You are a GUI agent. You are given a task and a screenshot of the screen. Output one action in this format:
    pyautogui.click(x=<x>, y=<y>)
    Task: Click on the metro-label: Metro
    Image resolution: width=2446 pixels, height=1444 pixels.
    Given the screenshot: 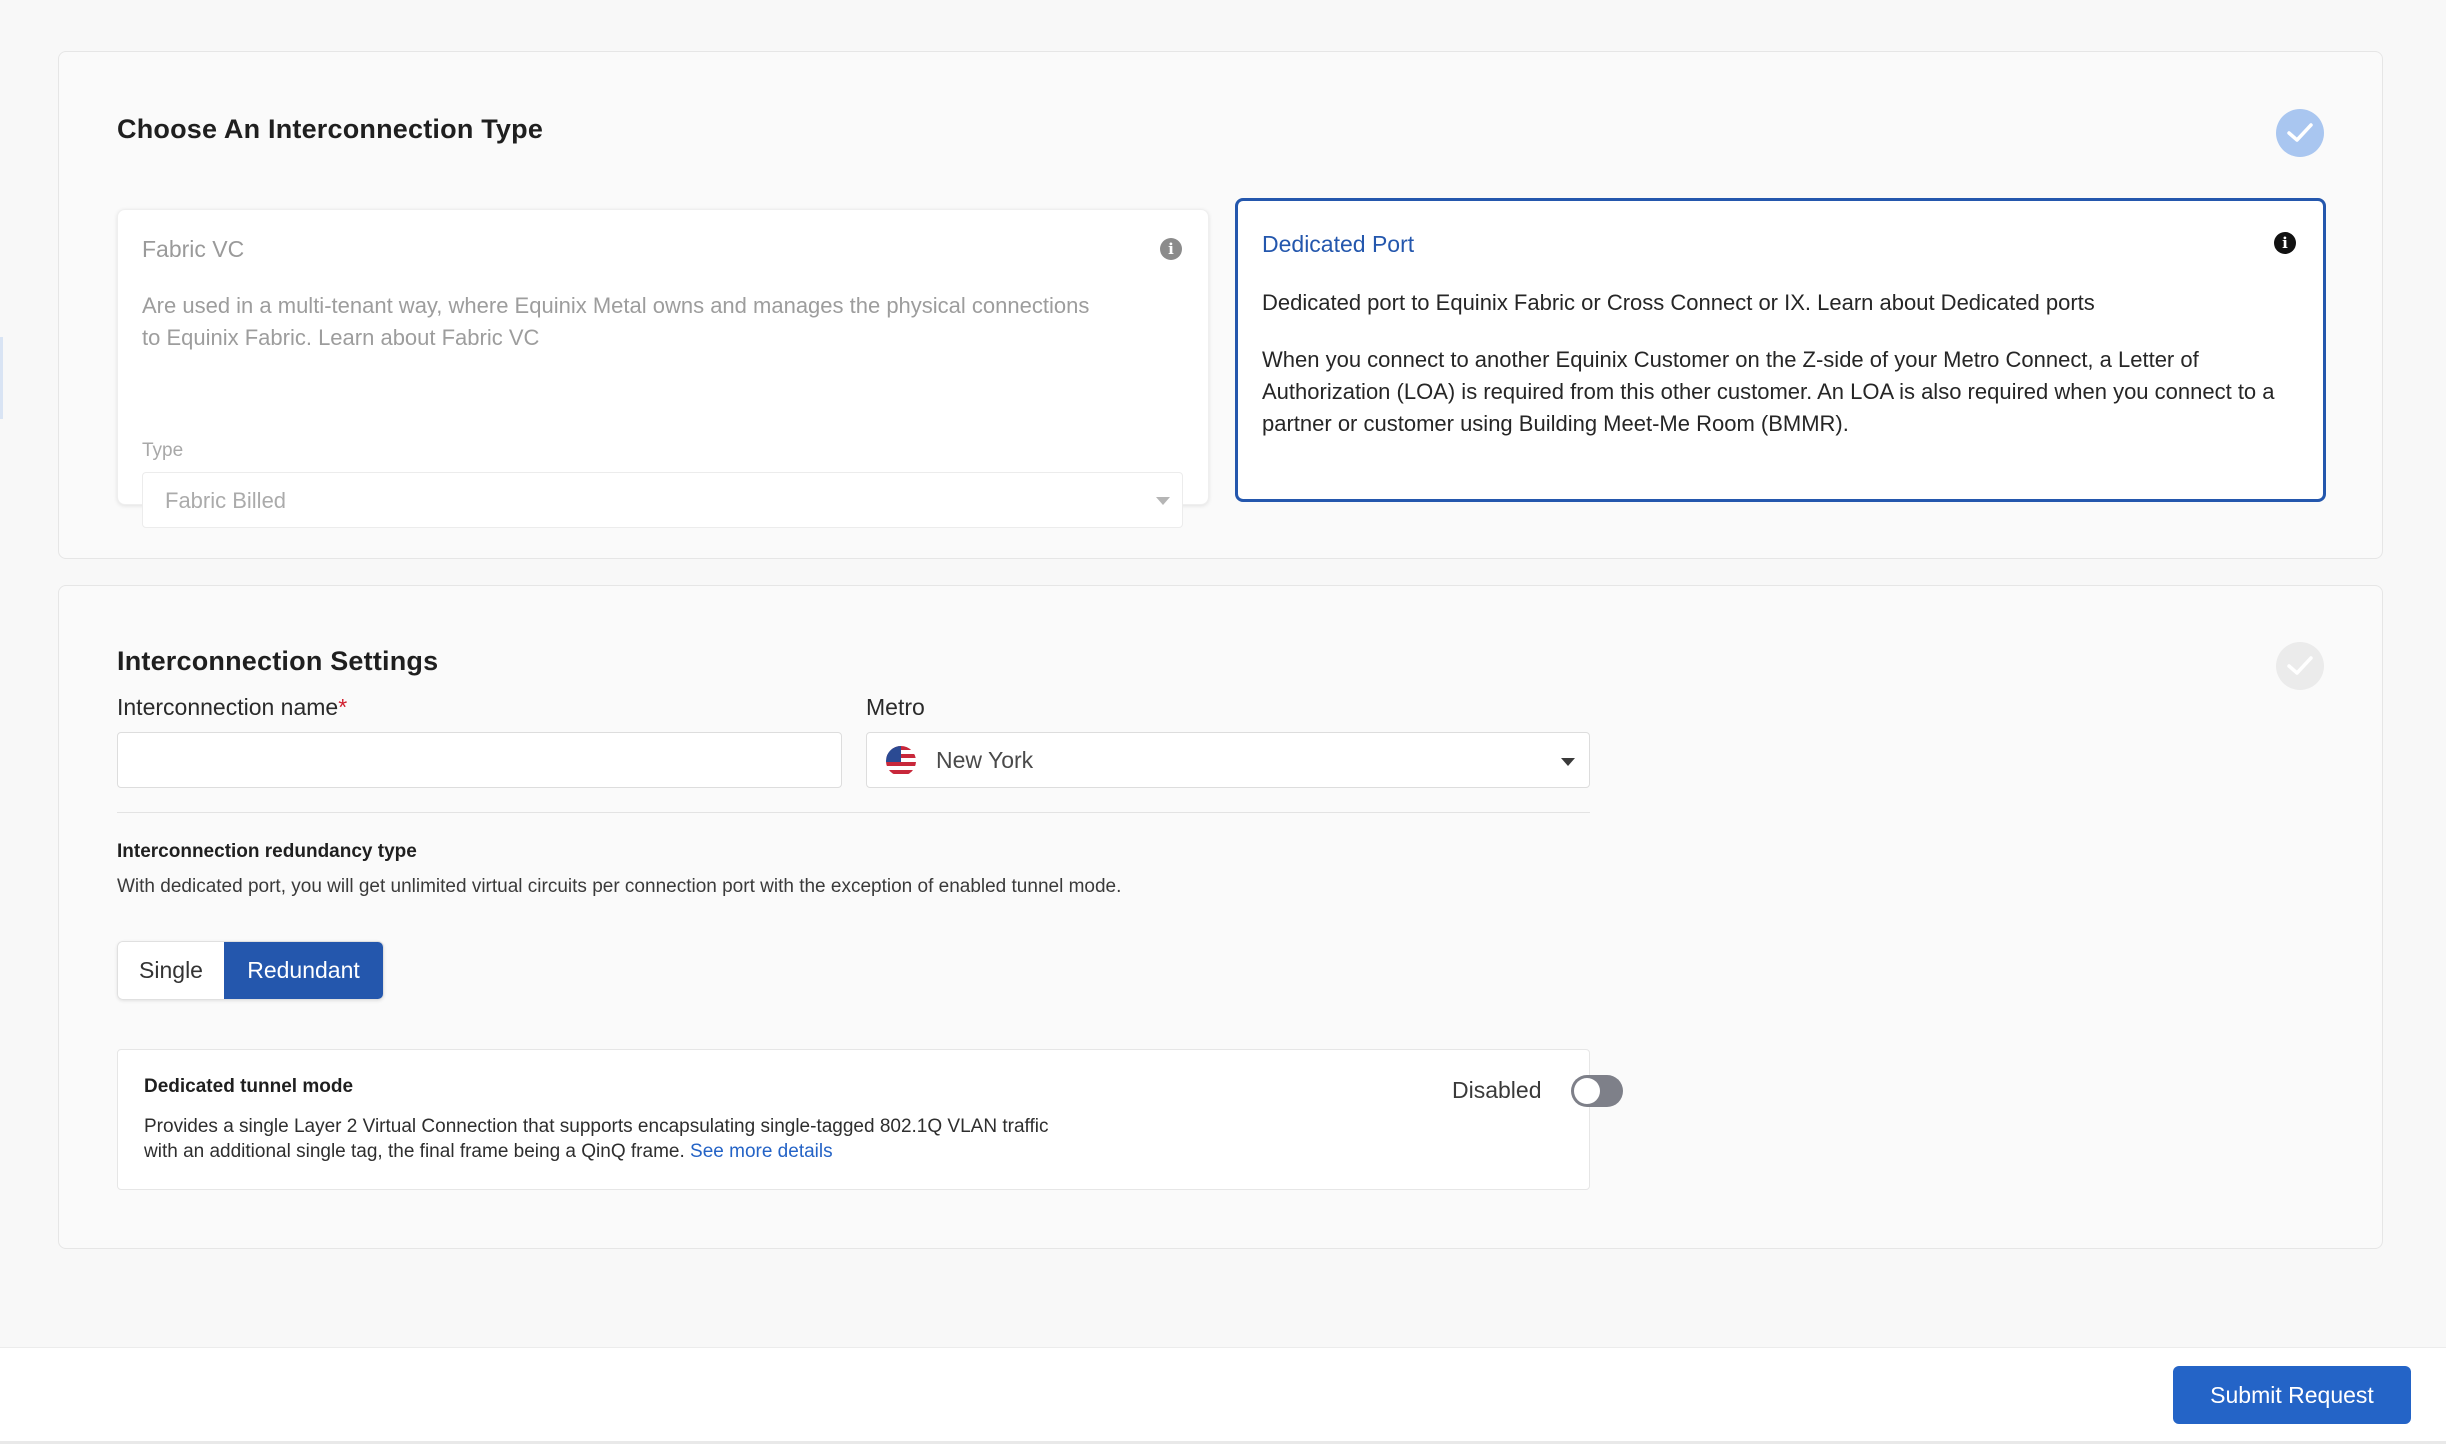 What is the action you would take?
    pyautogui.click(x=895, y=707)
    